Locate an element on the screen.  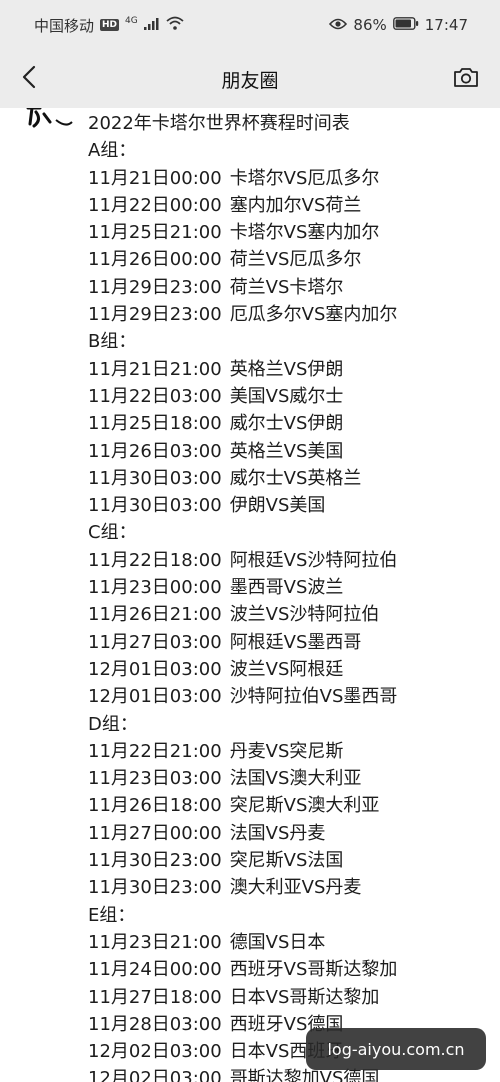
eye-icon is located at coordinates (338, 25).